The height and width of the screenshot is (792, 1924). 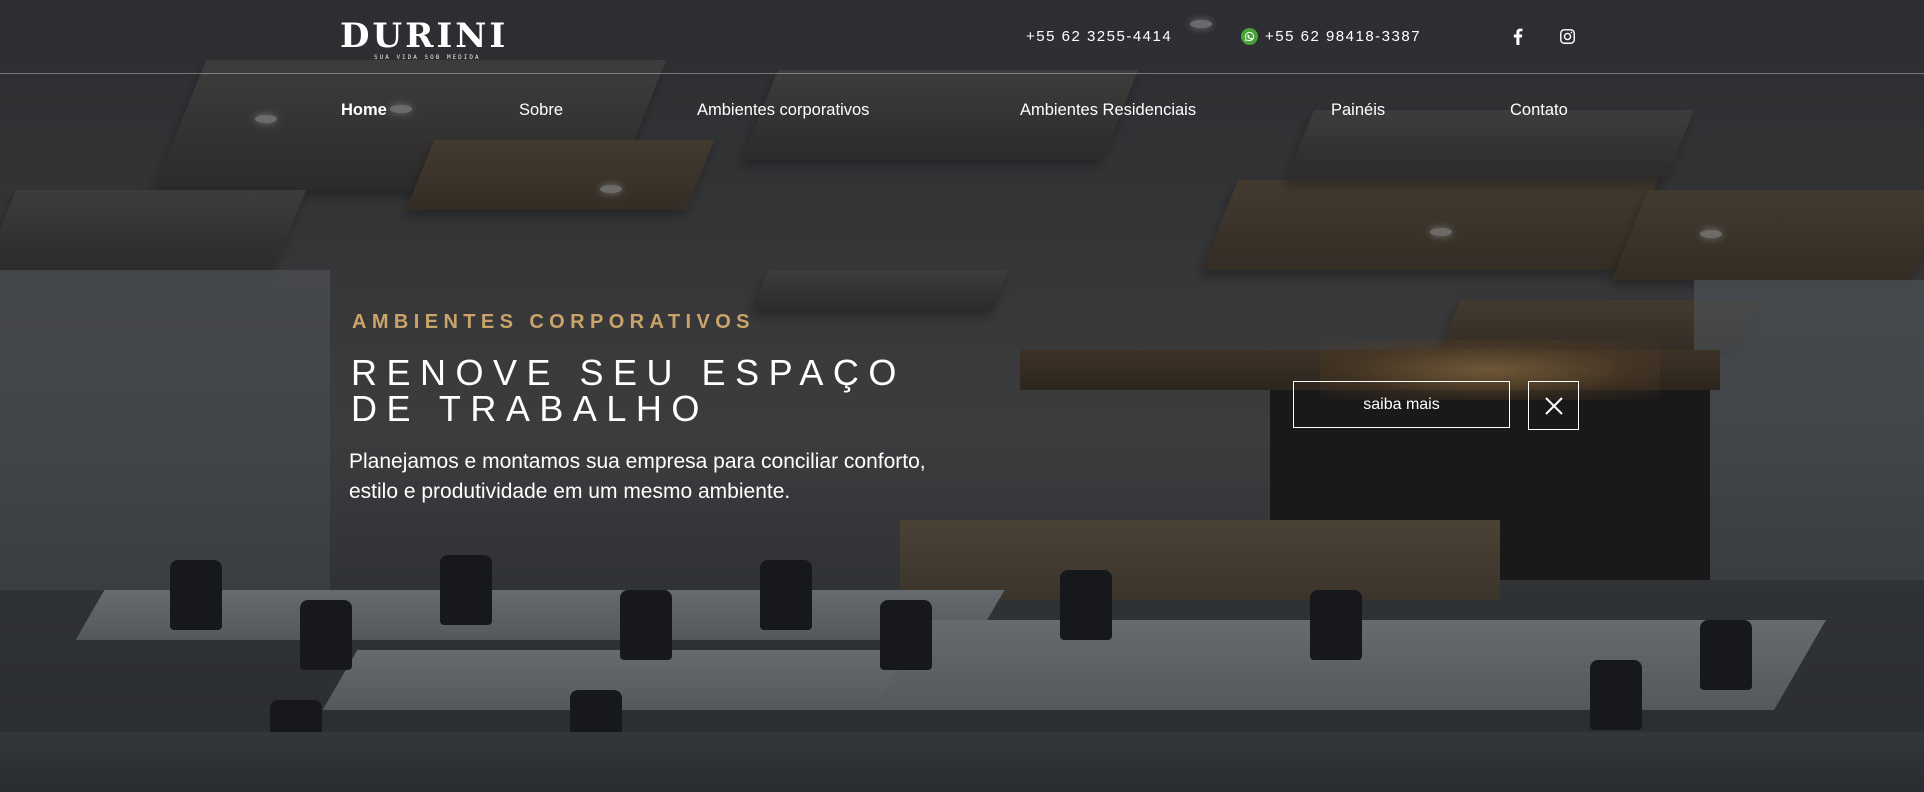 I want to click on close-icon, so click(x=1553, y=405).